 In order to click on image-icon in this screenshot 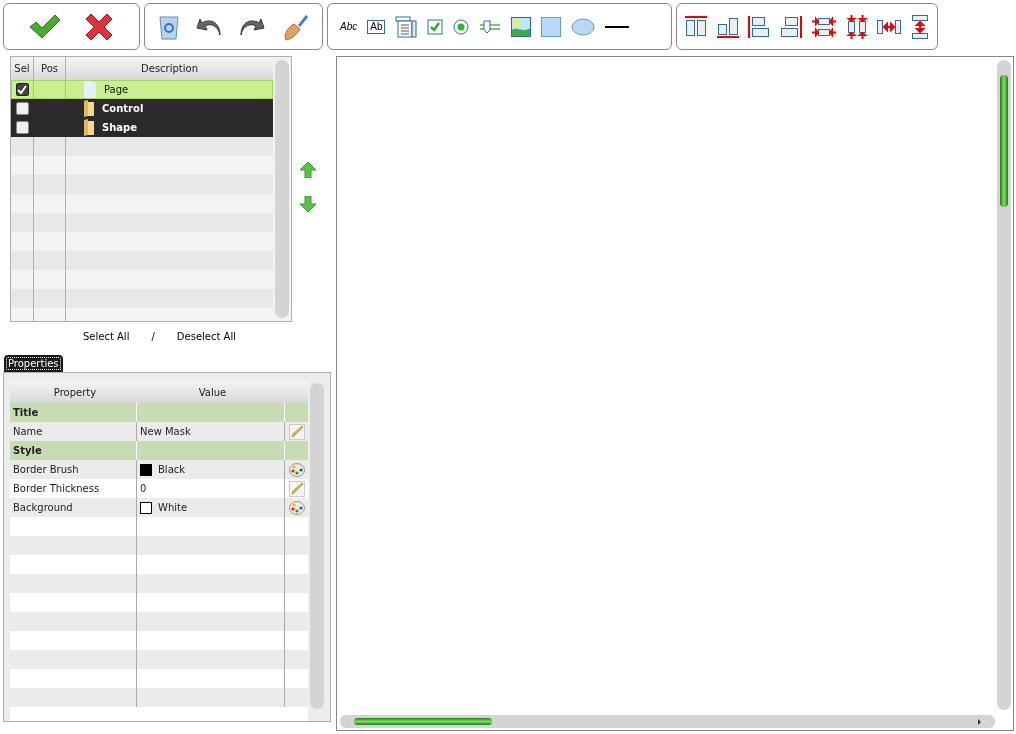, I will do `click(521, 26)`.